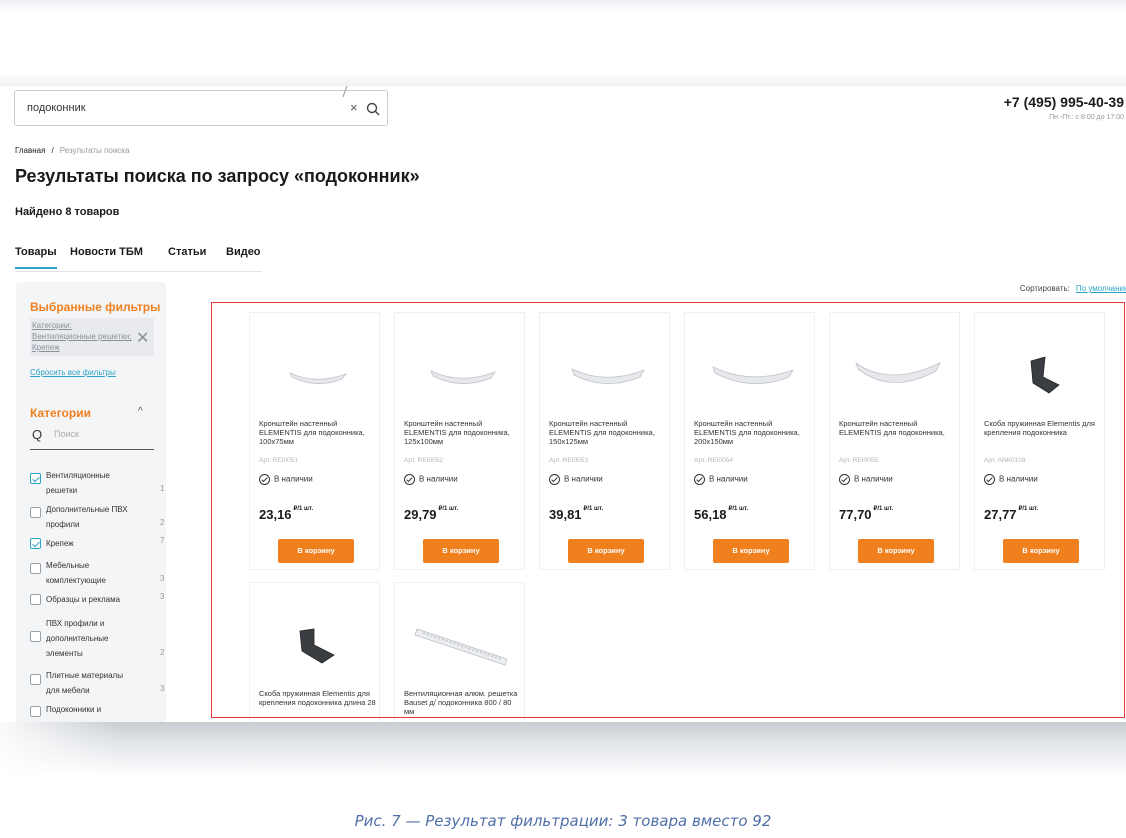 The width and height of the screenshot is (1126, 838). What do you see at coordinates (350, 93) in the screenshot?
I see `cursor-mark` at bounding box center [350, 93].